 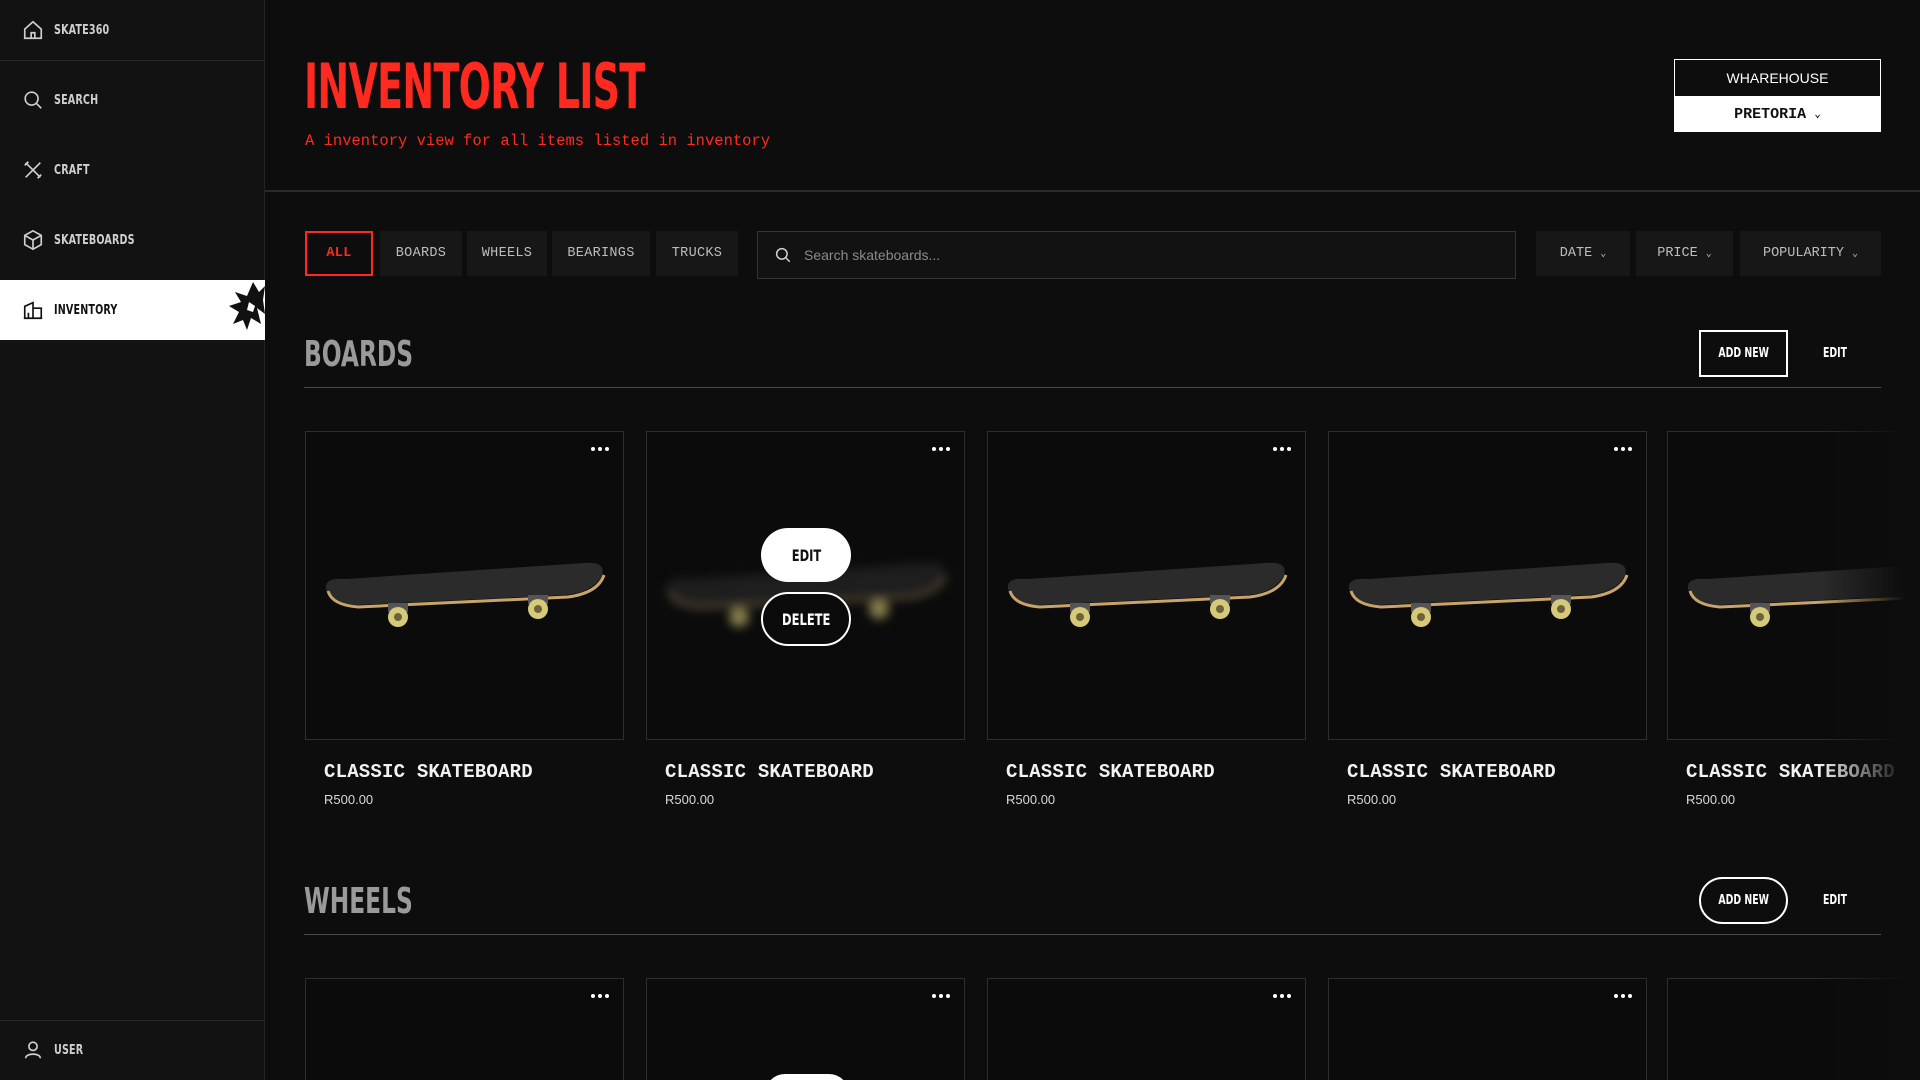 What do you see at coordinates (72, 170) in the screenshot?
I see `sidebar-item-label: CRAFT` at bounding box center [72, 170].